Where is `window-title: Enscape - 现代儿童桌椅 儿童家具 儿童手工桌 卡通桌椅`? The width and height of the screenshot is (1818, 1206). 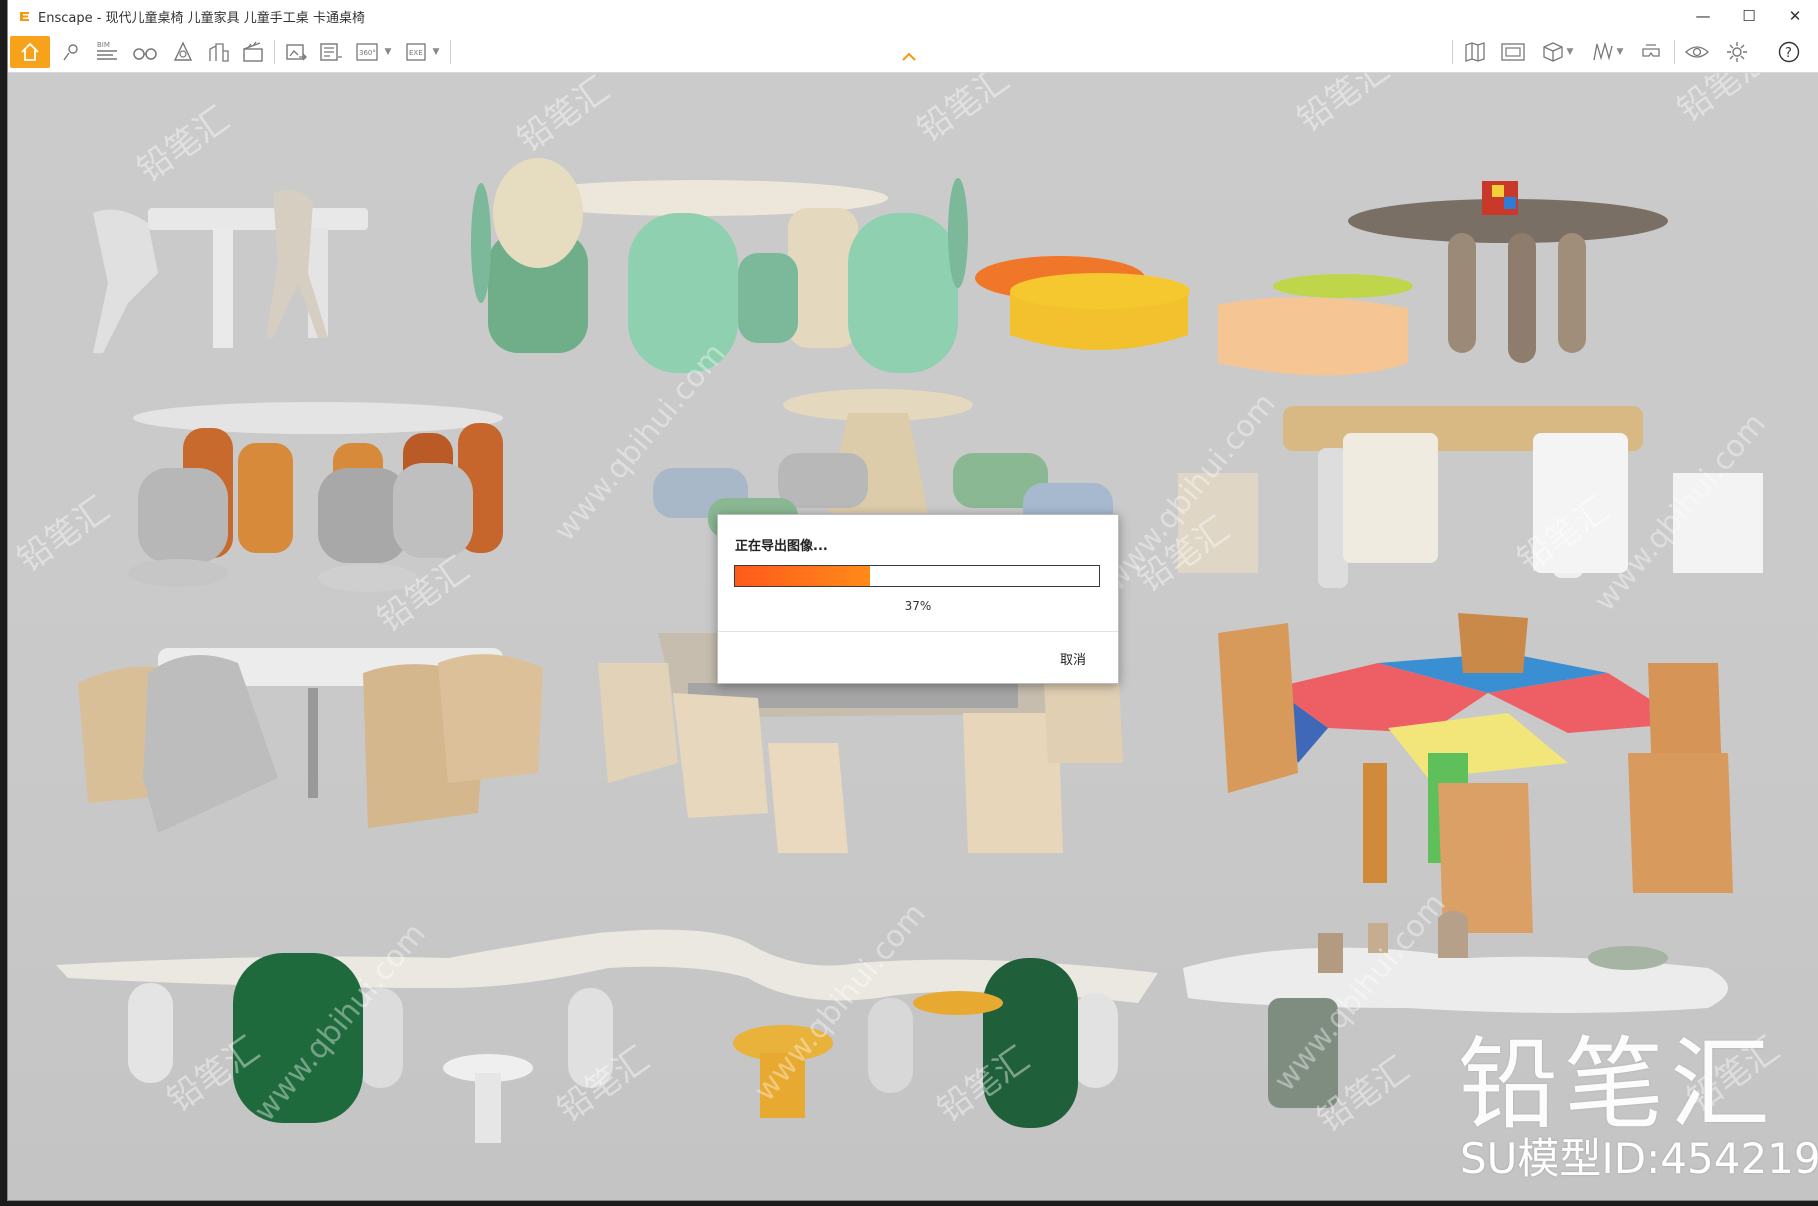 window-title: Enscape - 现代儿童桌椅 儿童家具 儿童手工桌 卡通桌椅 is located at coordinates (201, 18).